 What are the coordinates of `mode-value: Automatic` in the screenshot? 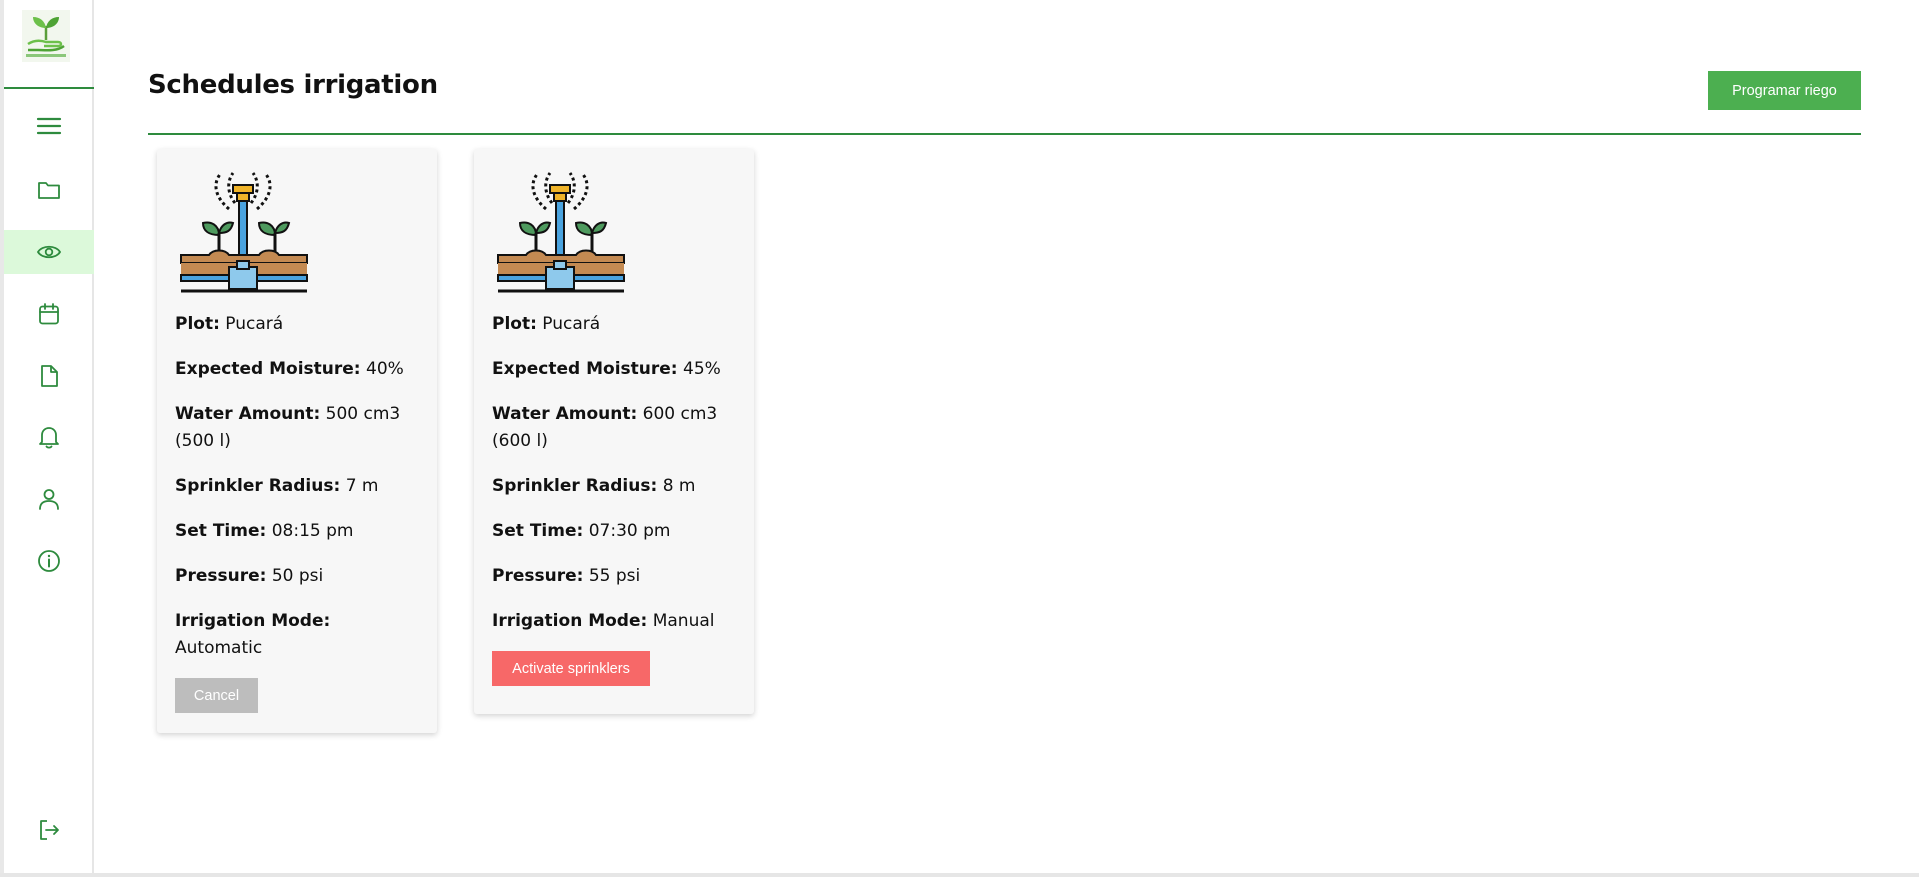 It's located at (219, 648).